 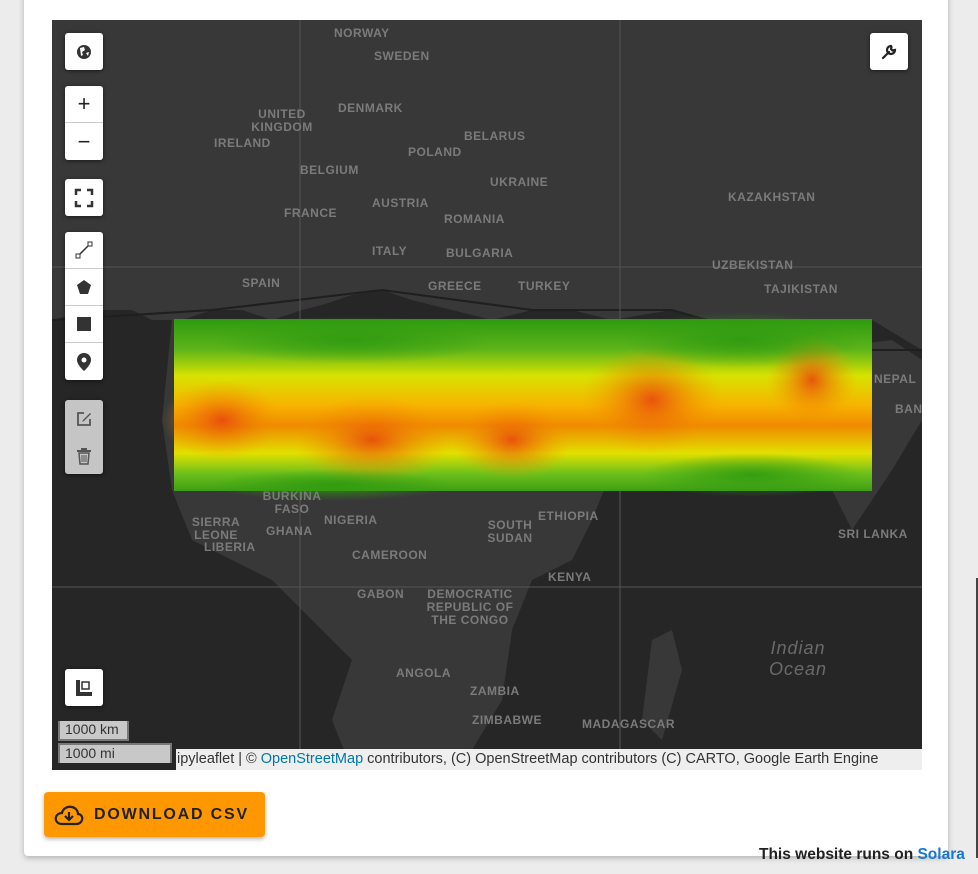 What do you see at coordinates (219, 759) in the screenshot?
I see `attribution-prefix: ipyleaflet | ©` at bounding box center [219, 759].